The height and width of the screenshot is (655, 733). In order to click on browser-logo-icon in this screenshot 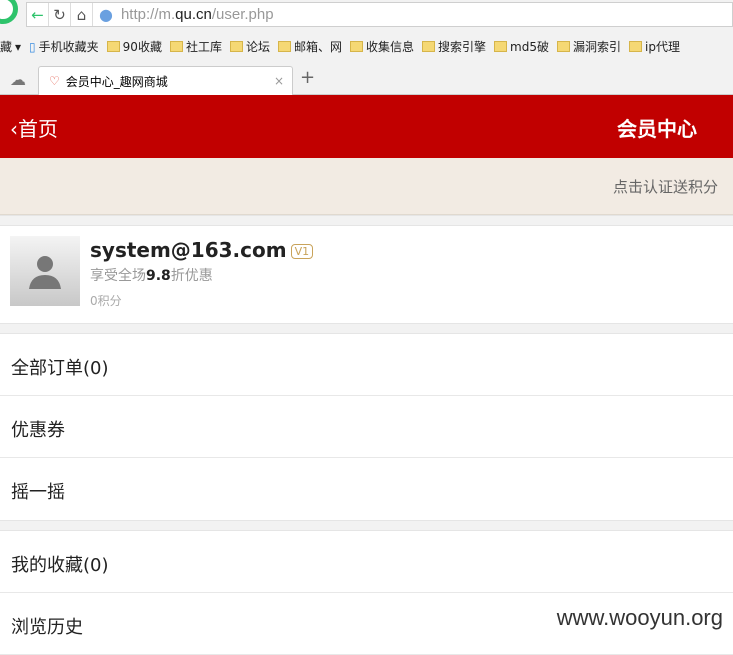, I will do `click(9, 12)`.